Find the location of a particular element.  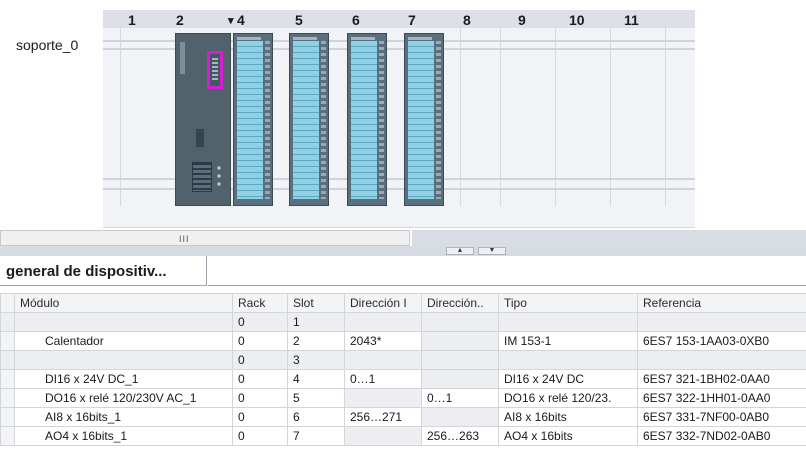

slot-header is located at coordinates (399, 19).